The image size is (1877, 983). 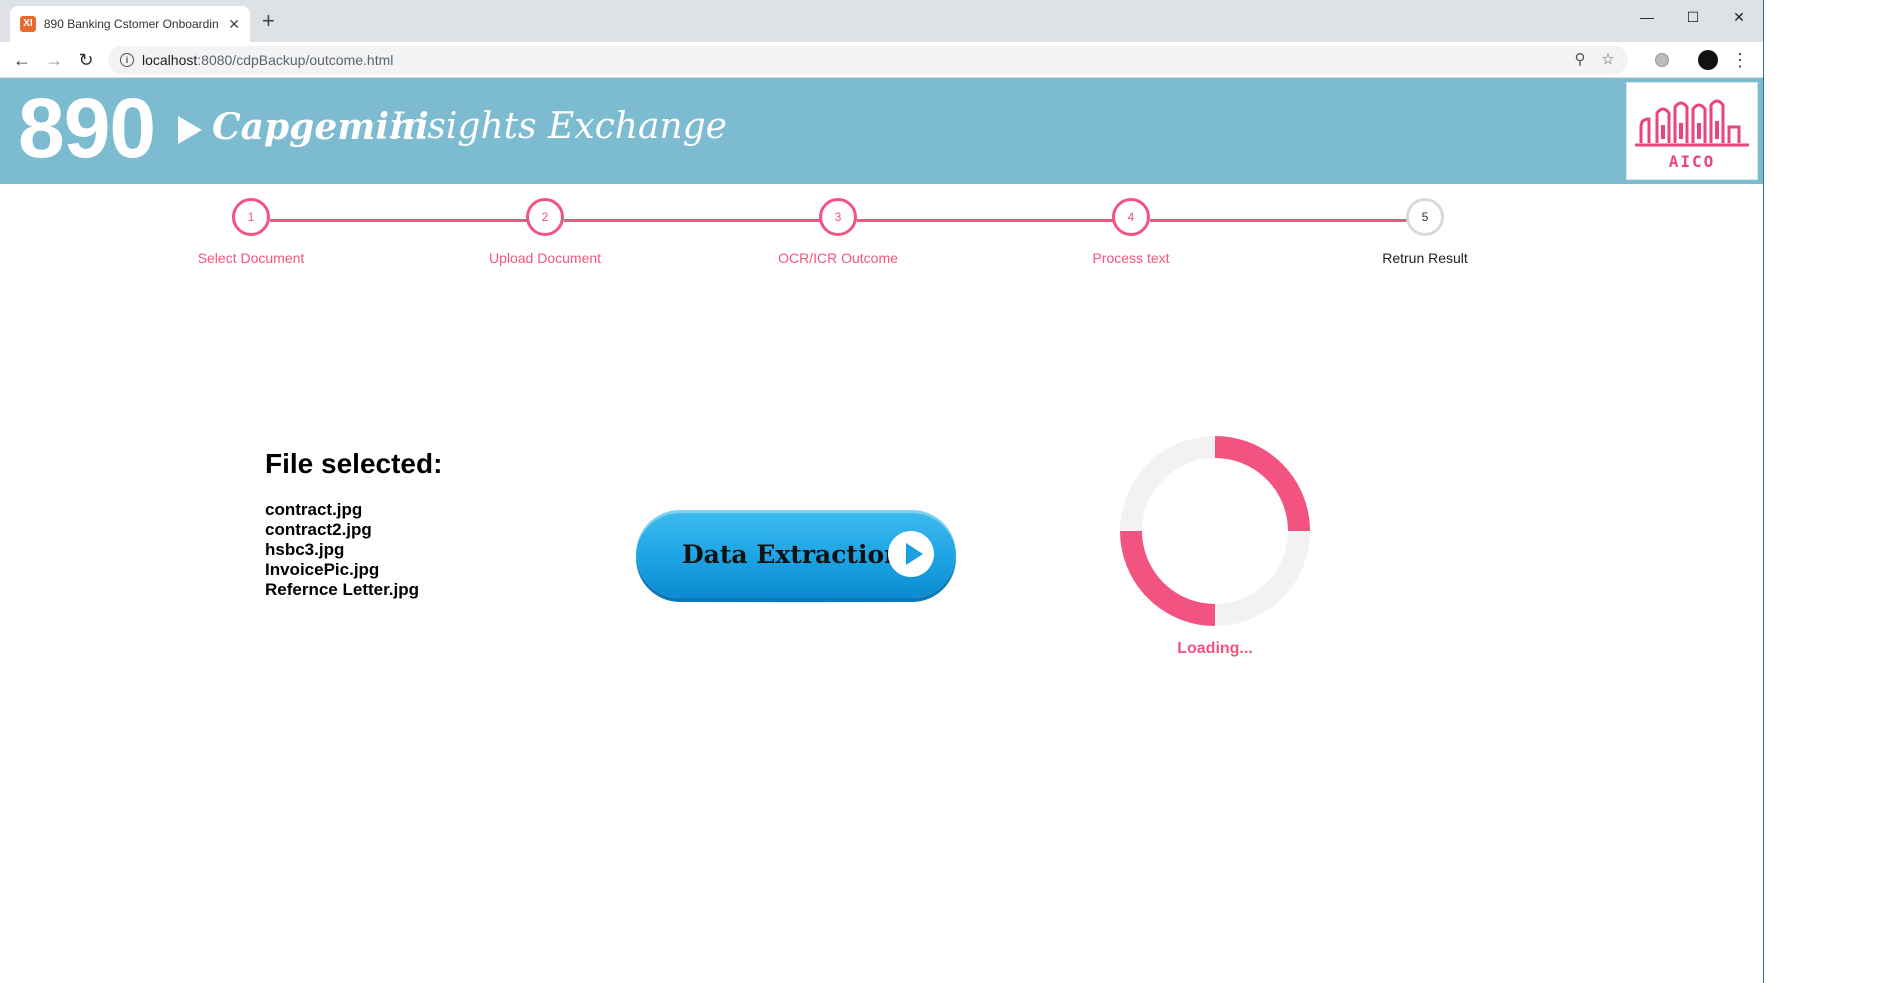 What do you see at coordinates (545, 258) in the screenshot?
I see `step-2-label: Upload Document` at bounding box center [545, 258].